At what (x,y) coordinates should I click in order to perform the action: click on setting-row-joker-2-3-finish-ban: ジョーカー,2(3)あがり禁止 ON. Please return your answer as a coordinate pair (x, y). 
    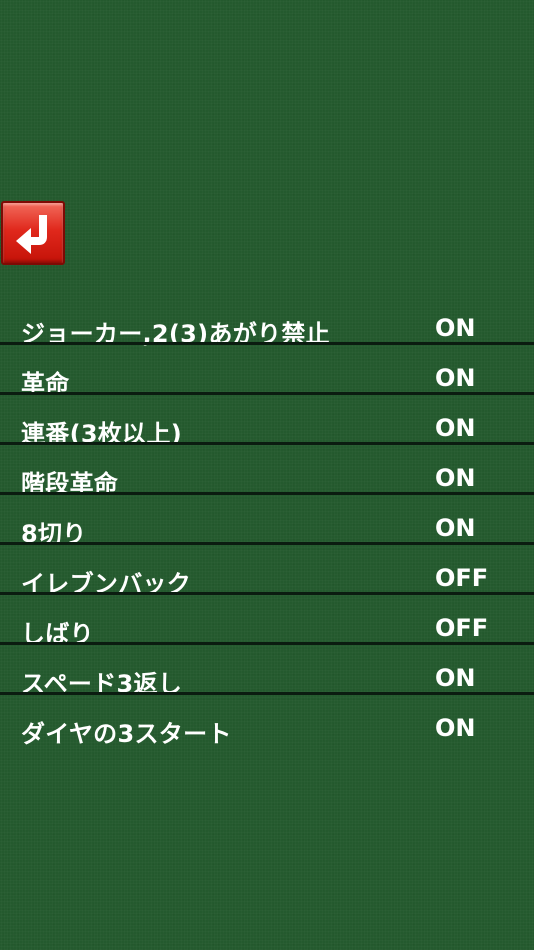
    Looking at the image, I should click on (267, 329).